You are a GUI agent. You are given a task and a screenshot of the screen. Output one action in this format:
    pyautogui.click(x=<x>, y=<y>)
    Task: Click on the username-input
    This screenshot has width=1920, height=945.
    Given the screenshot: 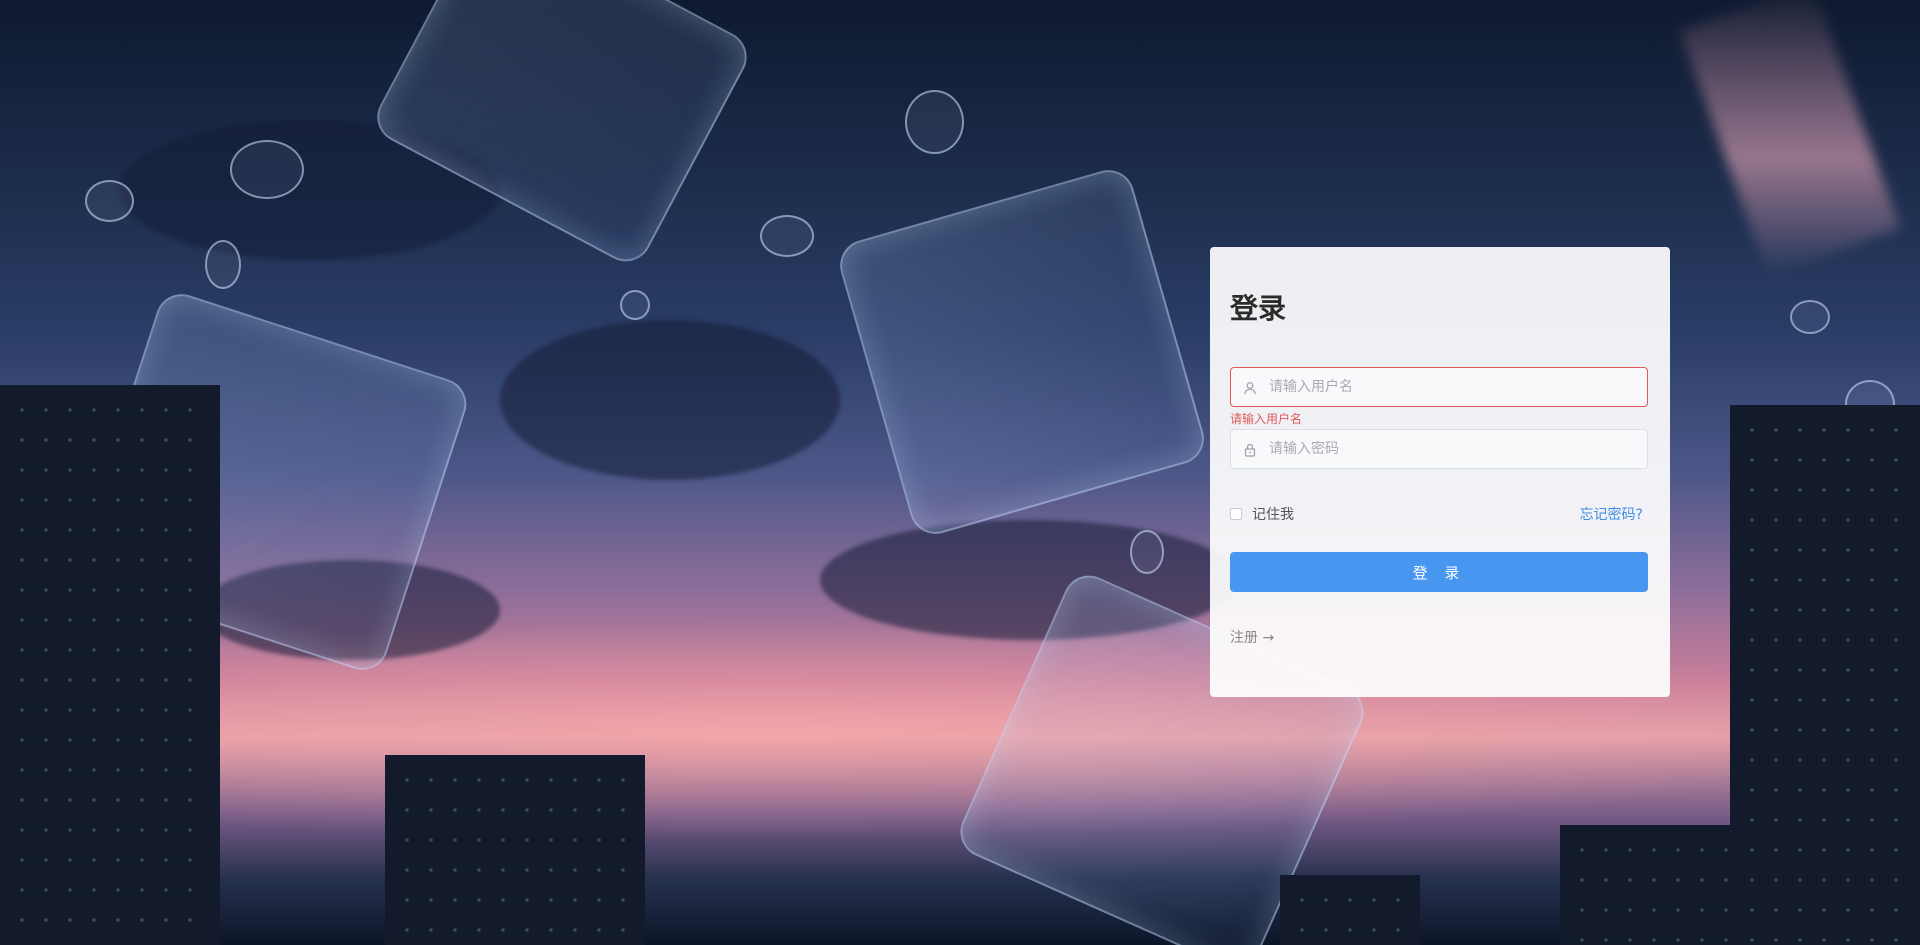 What is the action you would take?
    pyautogui.click(x=1449, y=387)
    